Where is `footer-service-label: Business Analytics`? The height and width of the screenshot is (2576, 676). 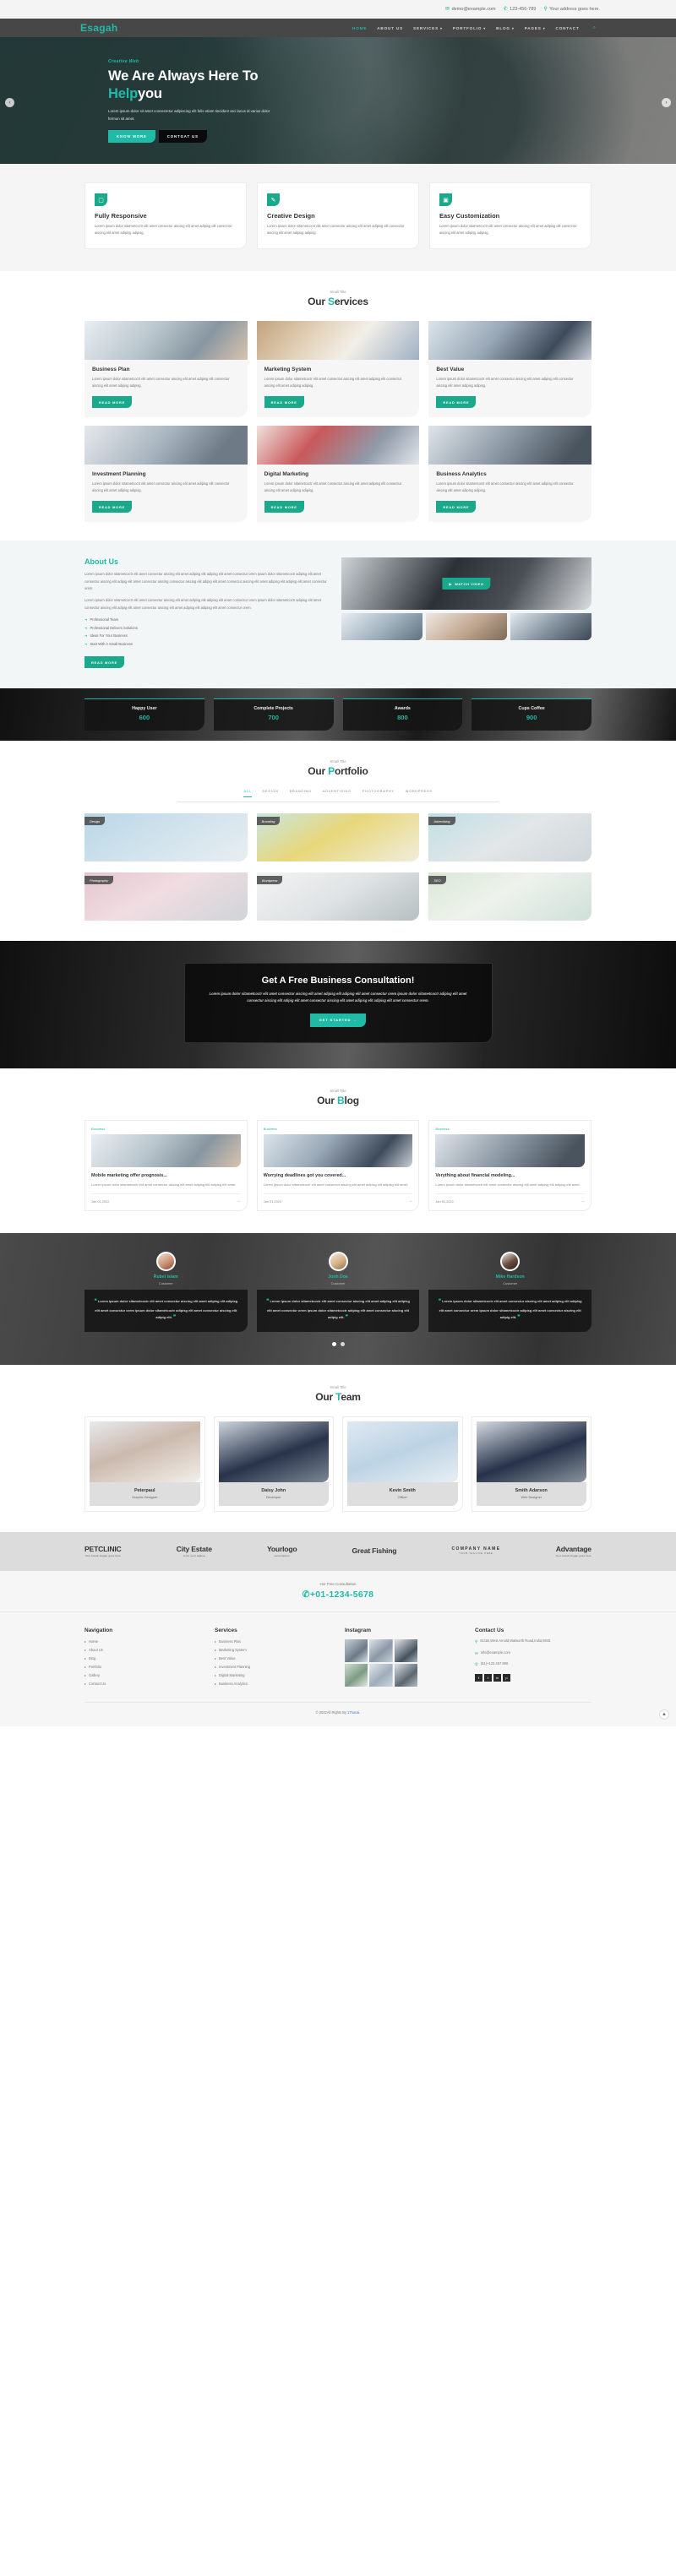 footer-service-label: Business Analytics is located at coordinates (233, 1683).